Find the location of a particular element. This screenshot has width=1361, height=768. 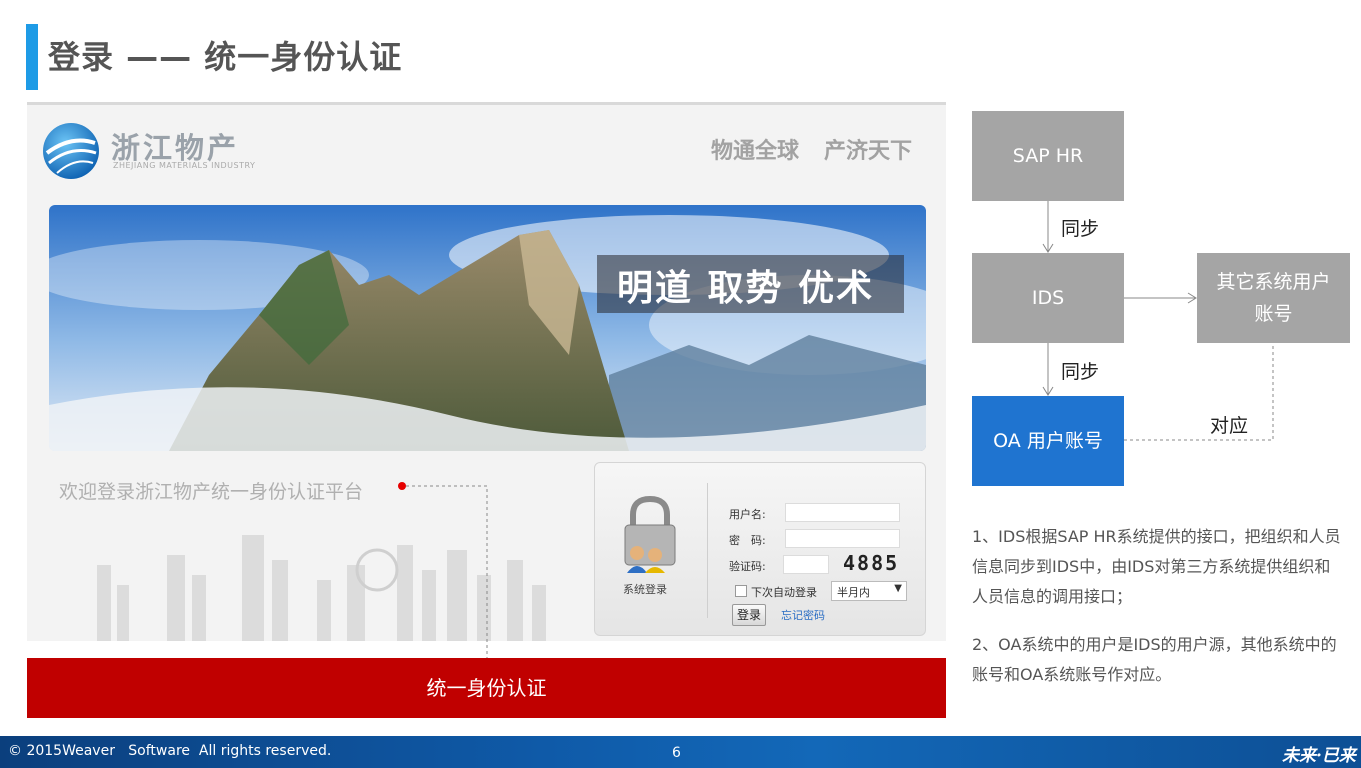

sync-label-2: 同步 is located at coordinates (1080, 372).